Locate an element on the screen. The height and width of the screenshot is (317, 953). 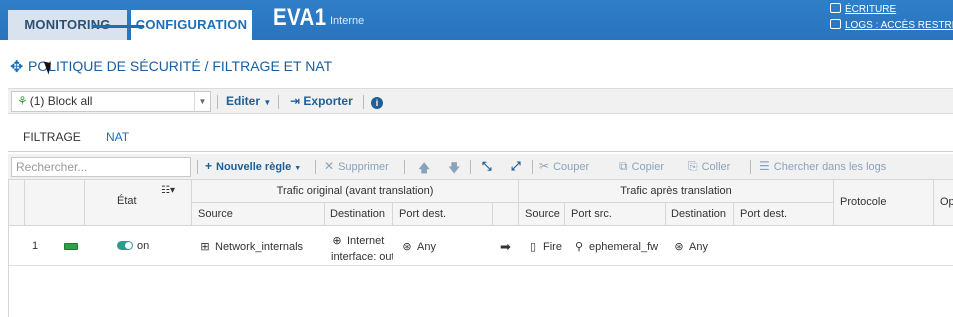
column-header-protocol: Protocole is located at coordinates (884, 203).